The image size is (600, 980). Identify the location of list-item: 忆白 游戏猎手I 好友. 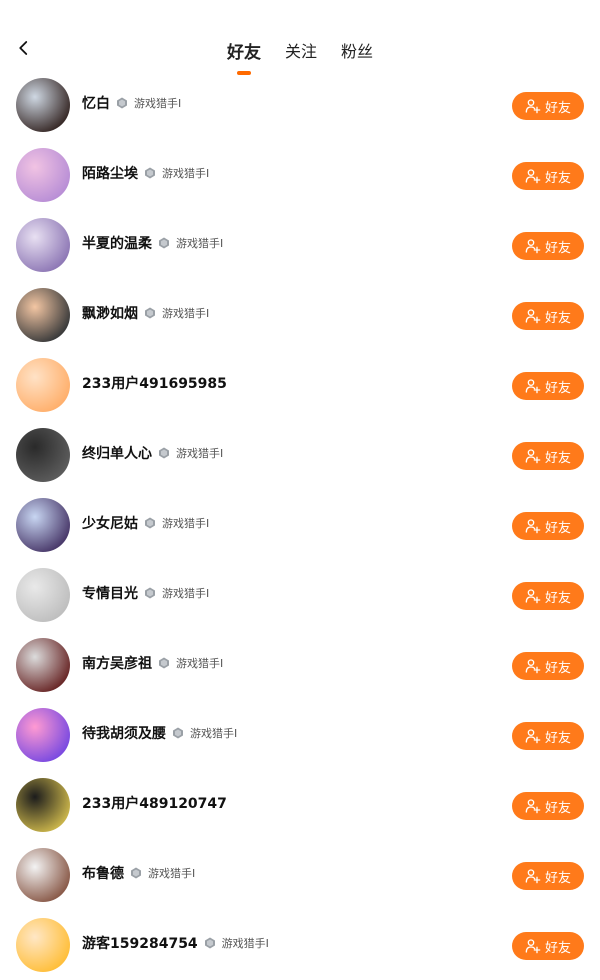
(300, 105).